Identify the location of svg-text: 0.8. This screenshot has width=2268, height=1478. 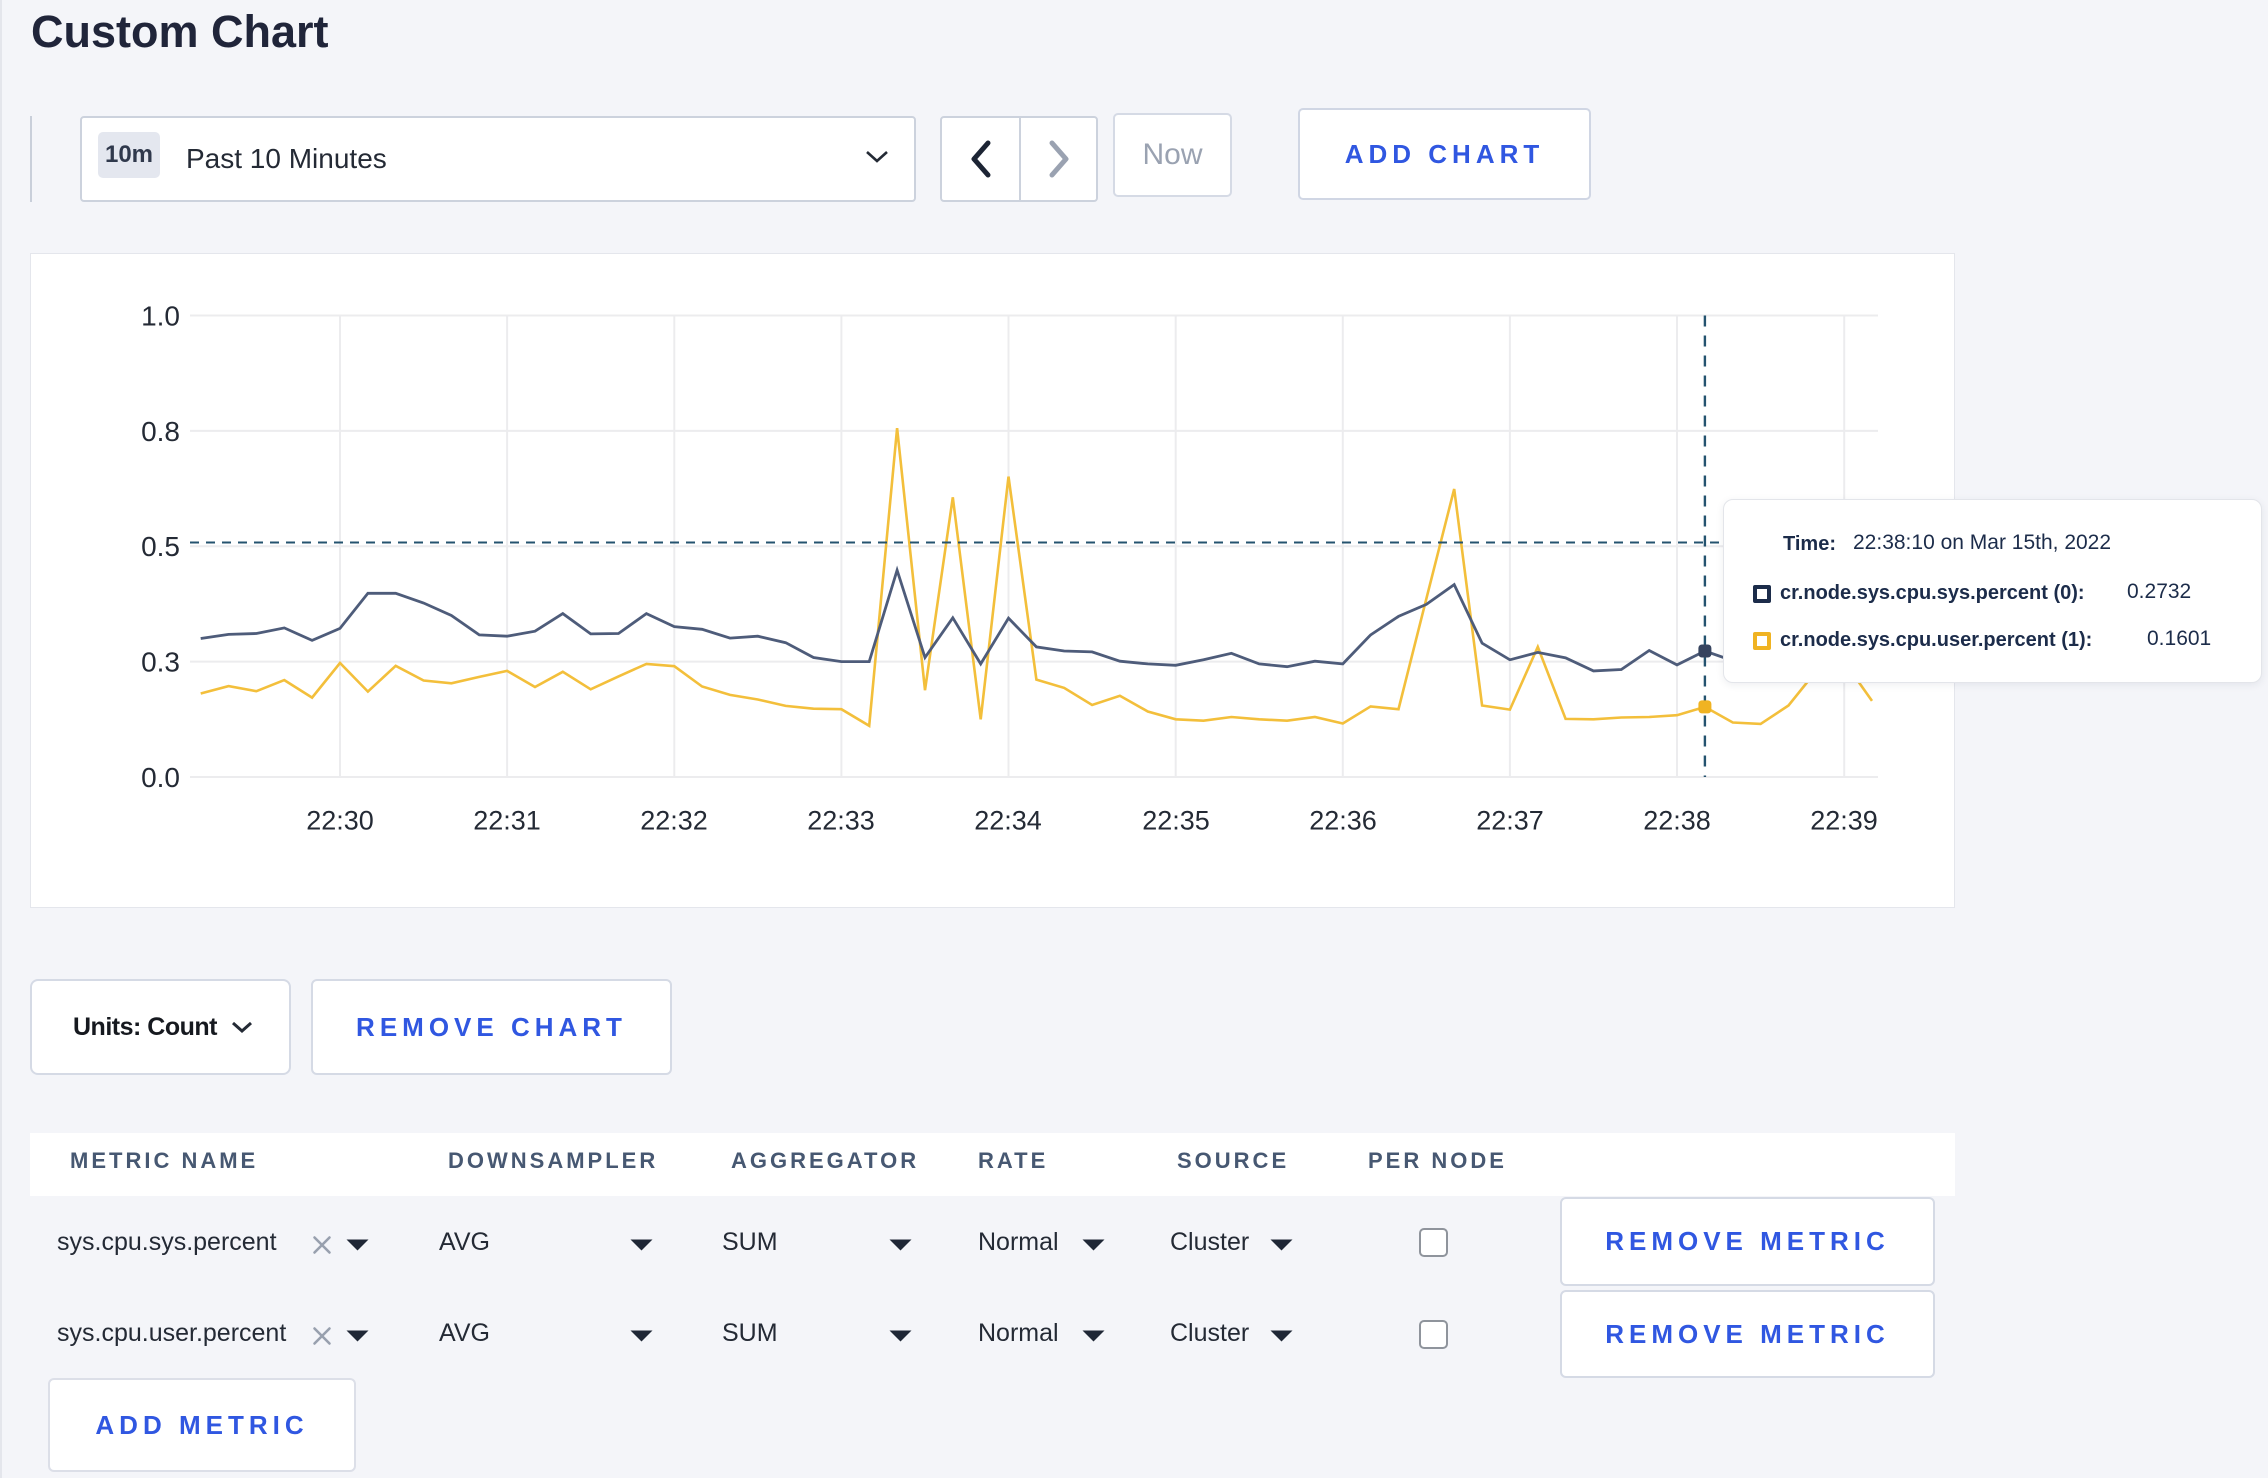
(160, 431).